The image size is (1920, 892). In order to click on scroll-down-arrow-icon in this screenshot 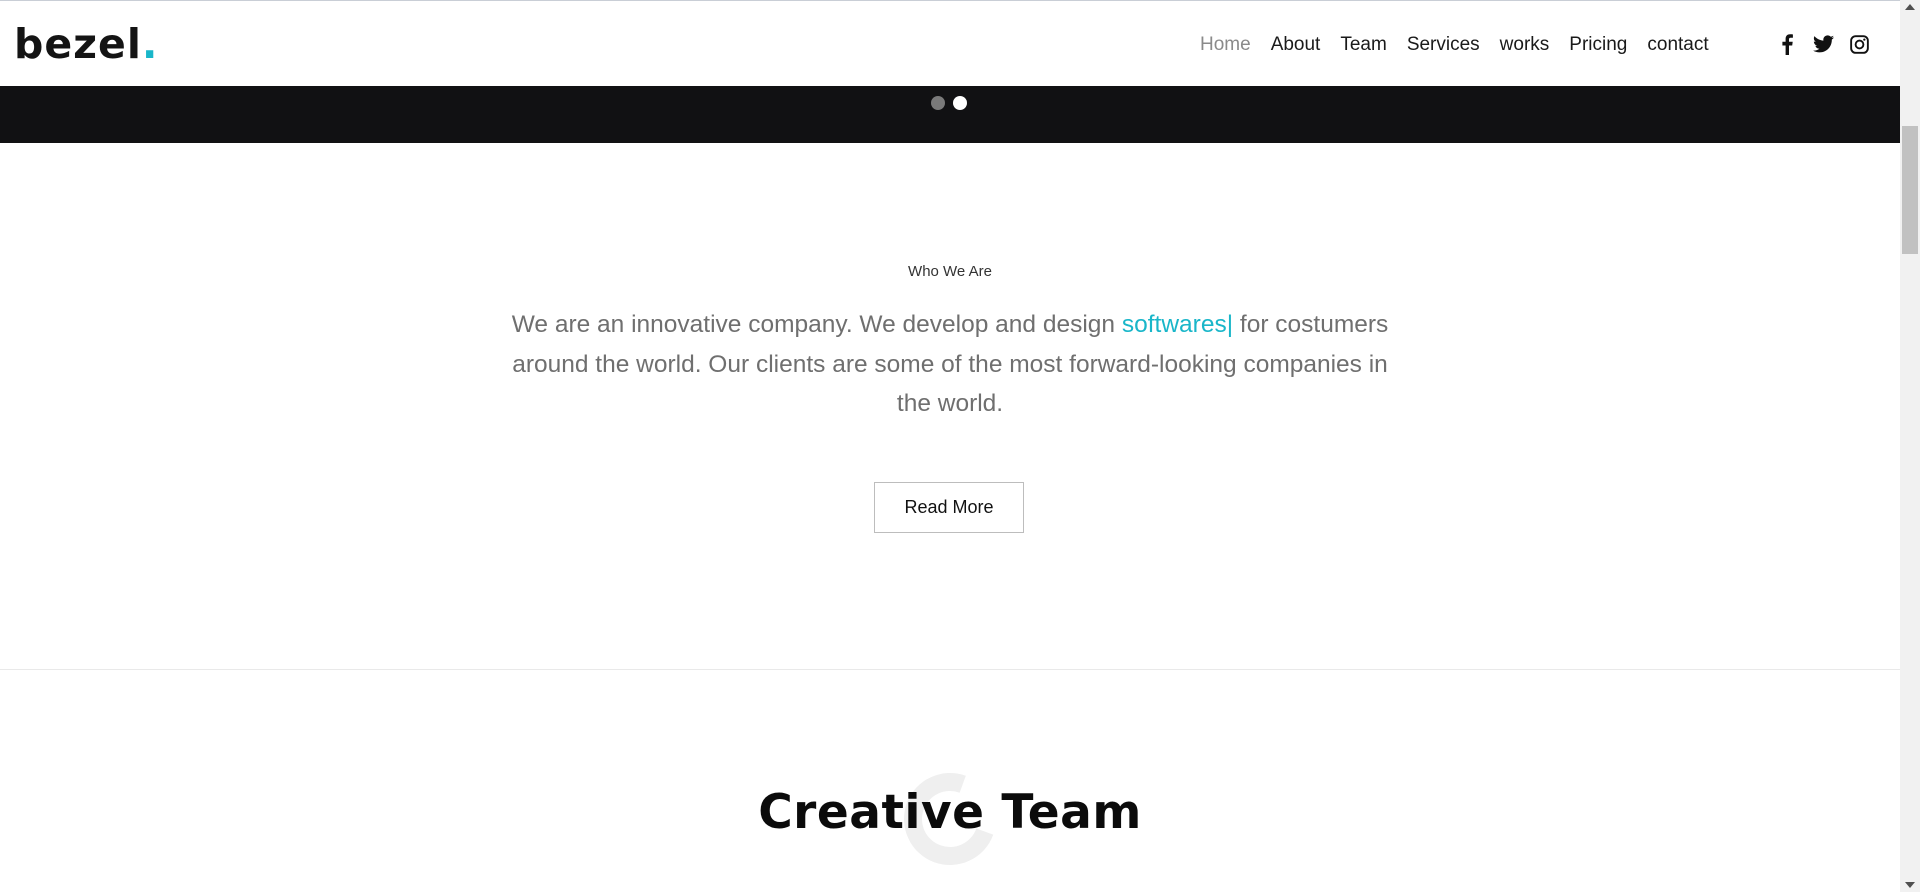, I will do `click(1910, 885)`.